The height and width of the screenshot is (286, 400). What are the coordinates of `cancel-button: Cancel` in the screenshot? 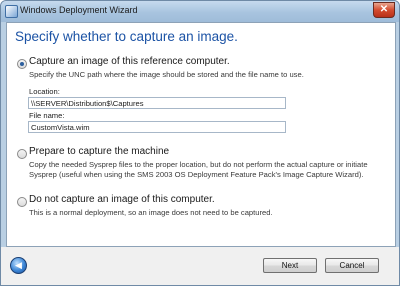 It's located at (352, 265).